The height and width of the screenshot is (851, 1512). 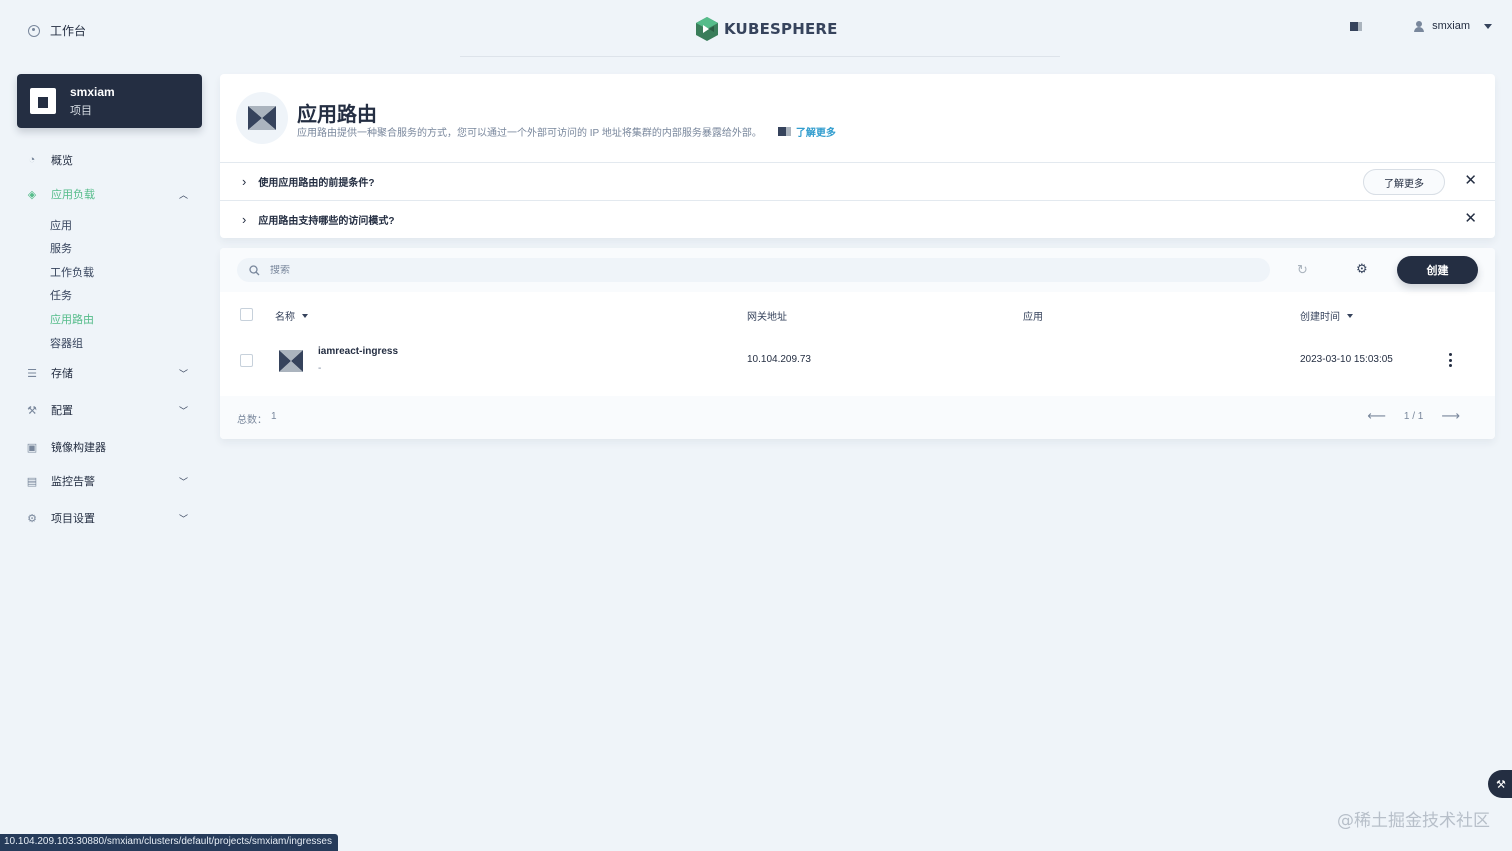 I want to click on sidebar-subitem-workloads: 工作负载, so click(x=72, y=273).